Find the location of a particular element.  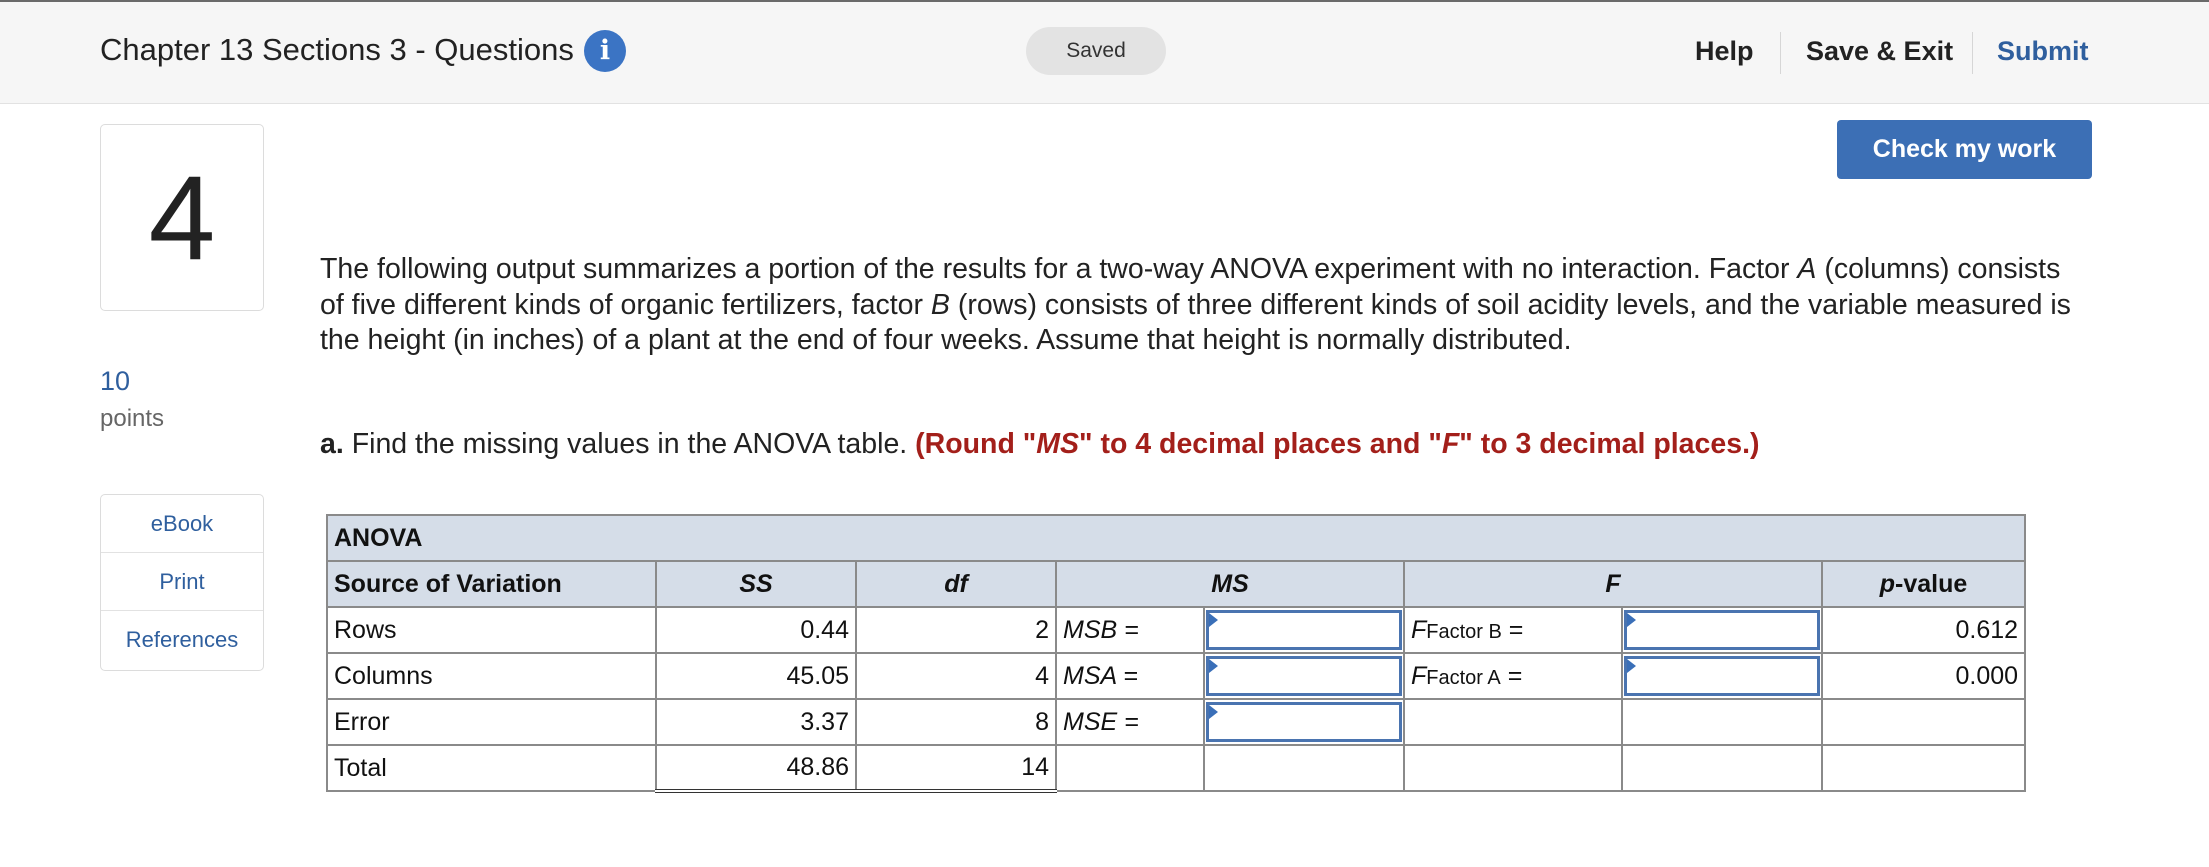

table-header-row: Source of Variation SS df MS F p-value is located at coordinates (1176, 584).